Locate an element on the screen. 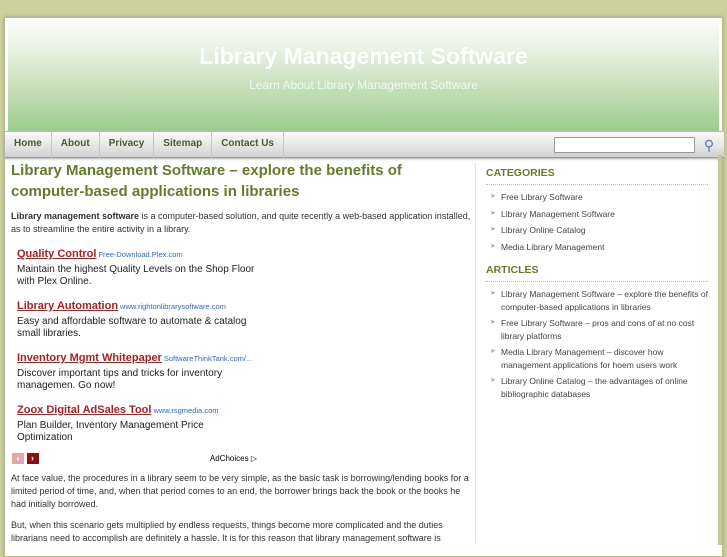 The image size is (727, 557). category-link: ➤ Media Library Management is located at coordinates (597, 247).